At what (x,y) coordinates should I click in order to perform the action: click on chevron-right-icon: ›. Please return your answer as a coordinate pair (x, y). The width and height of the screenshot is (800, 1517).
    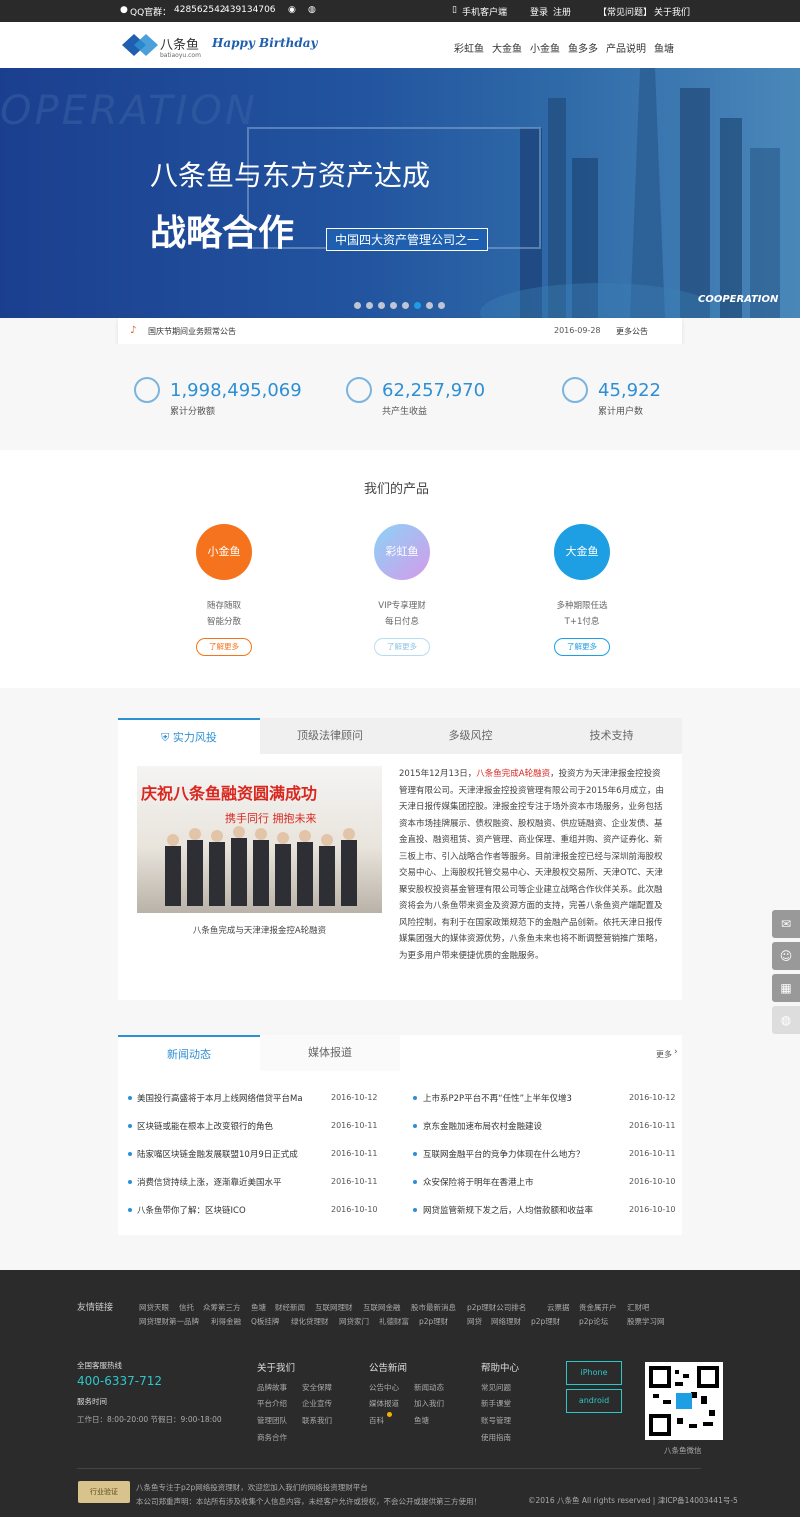
    Looking at the image, I should click on (676, 1052).